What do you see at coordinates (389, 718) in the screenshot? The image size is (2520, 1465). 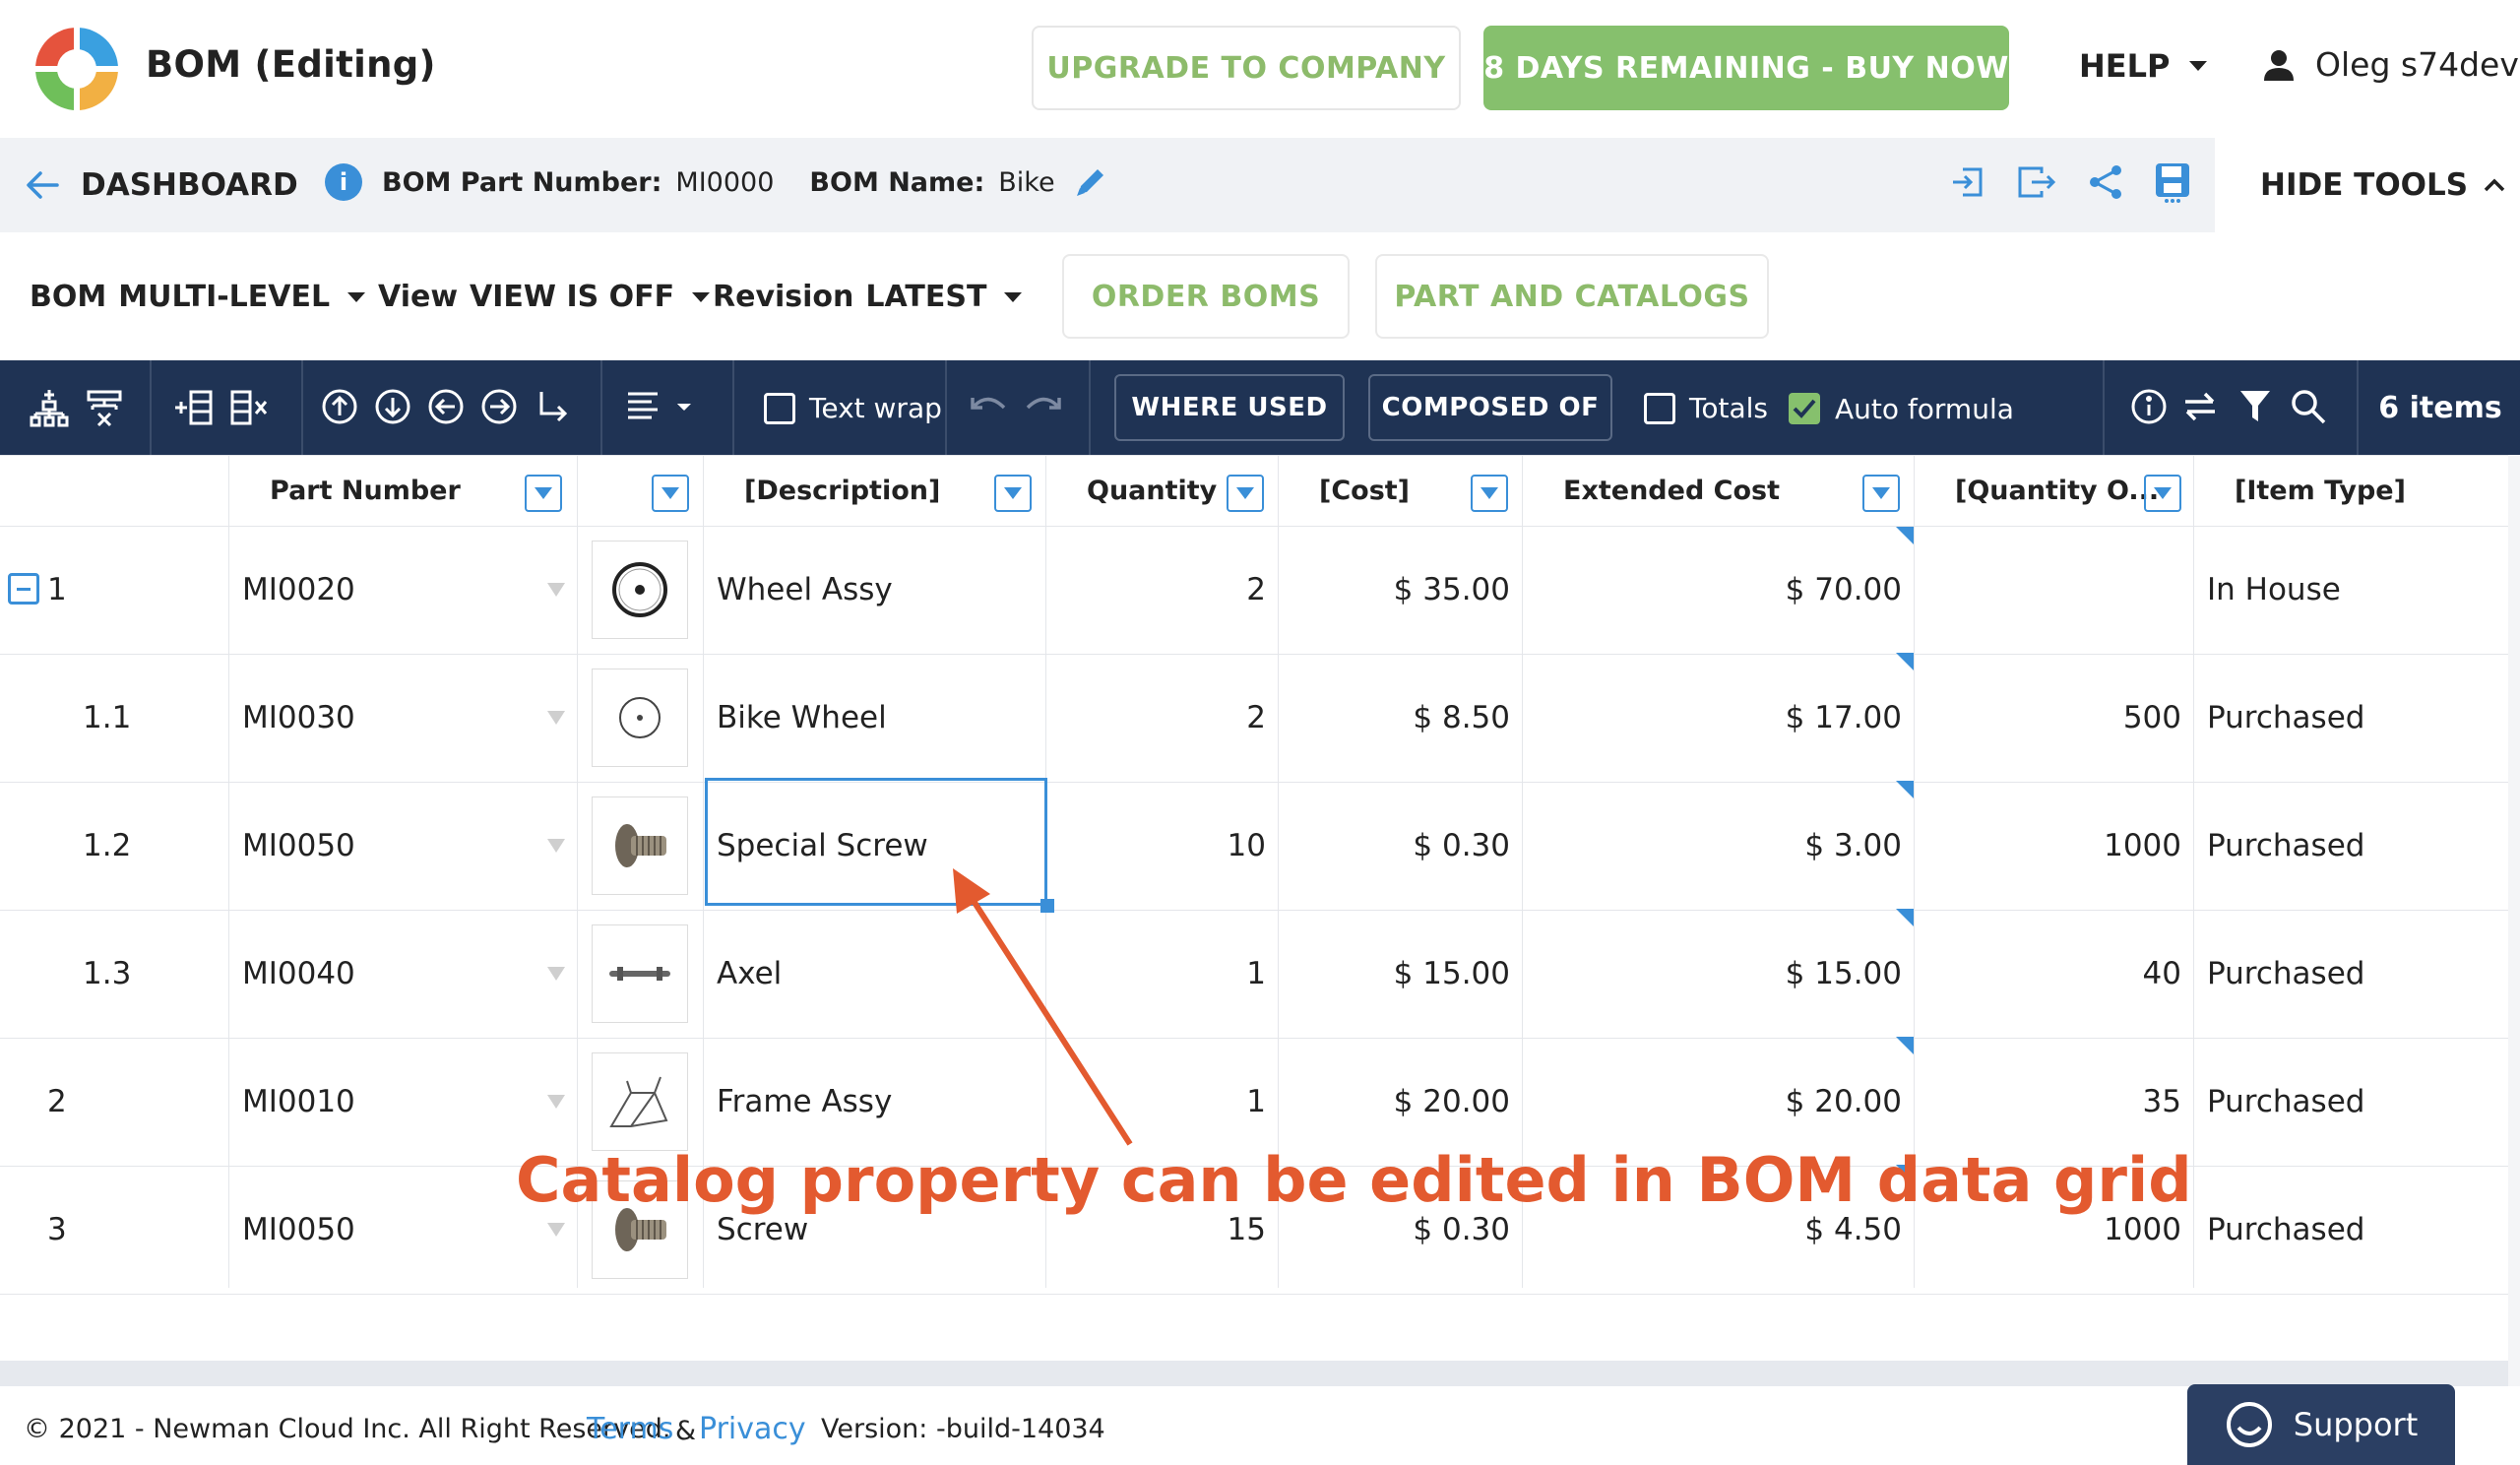 I see `part-number-cell: MI0030` at bounding box center [389, 718].